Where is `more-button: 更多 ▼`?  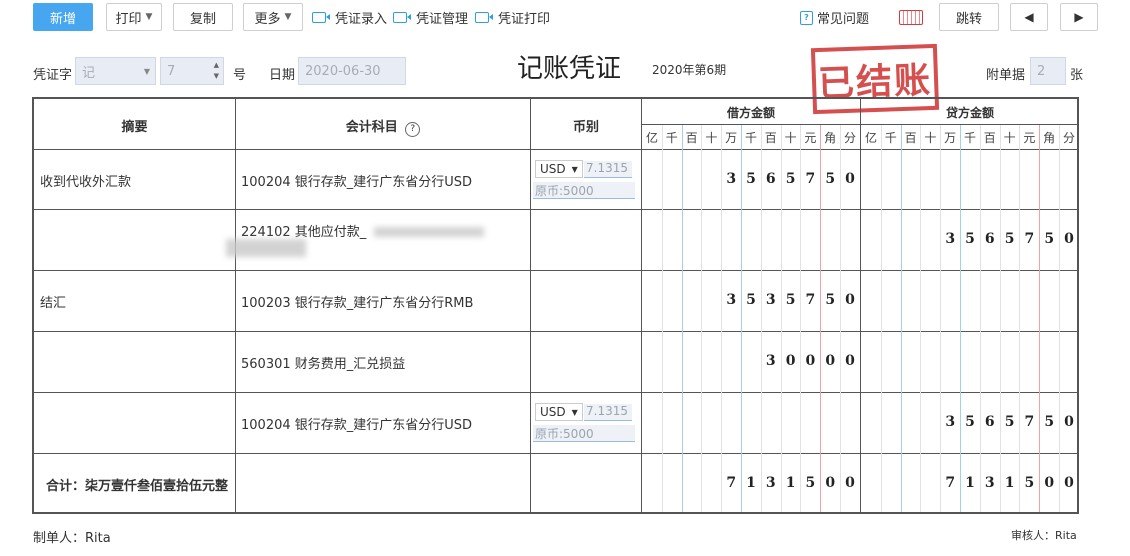 more-button: 更多 ▼ is located at coordinates (273, 17).